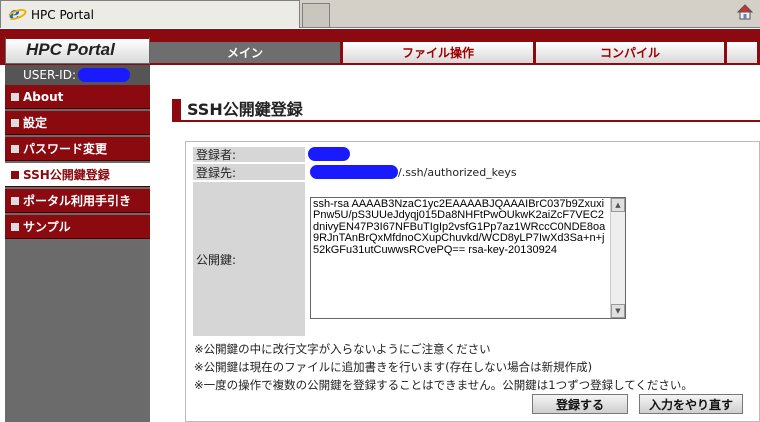 This screenshot has height=422, width=760. What do you see at coordinates (618, 205) in the screenshot?
I see `scroll-up-icon: ▲` at bounding box center [618, 205].